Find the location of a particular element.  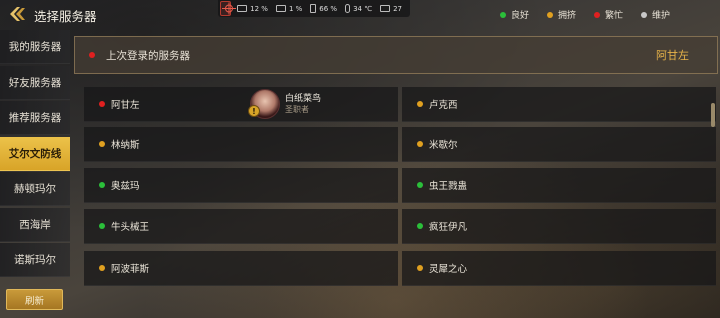

exclamation-icon: ! is located at coordinates (254, 111).